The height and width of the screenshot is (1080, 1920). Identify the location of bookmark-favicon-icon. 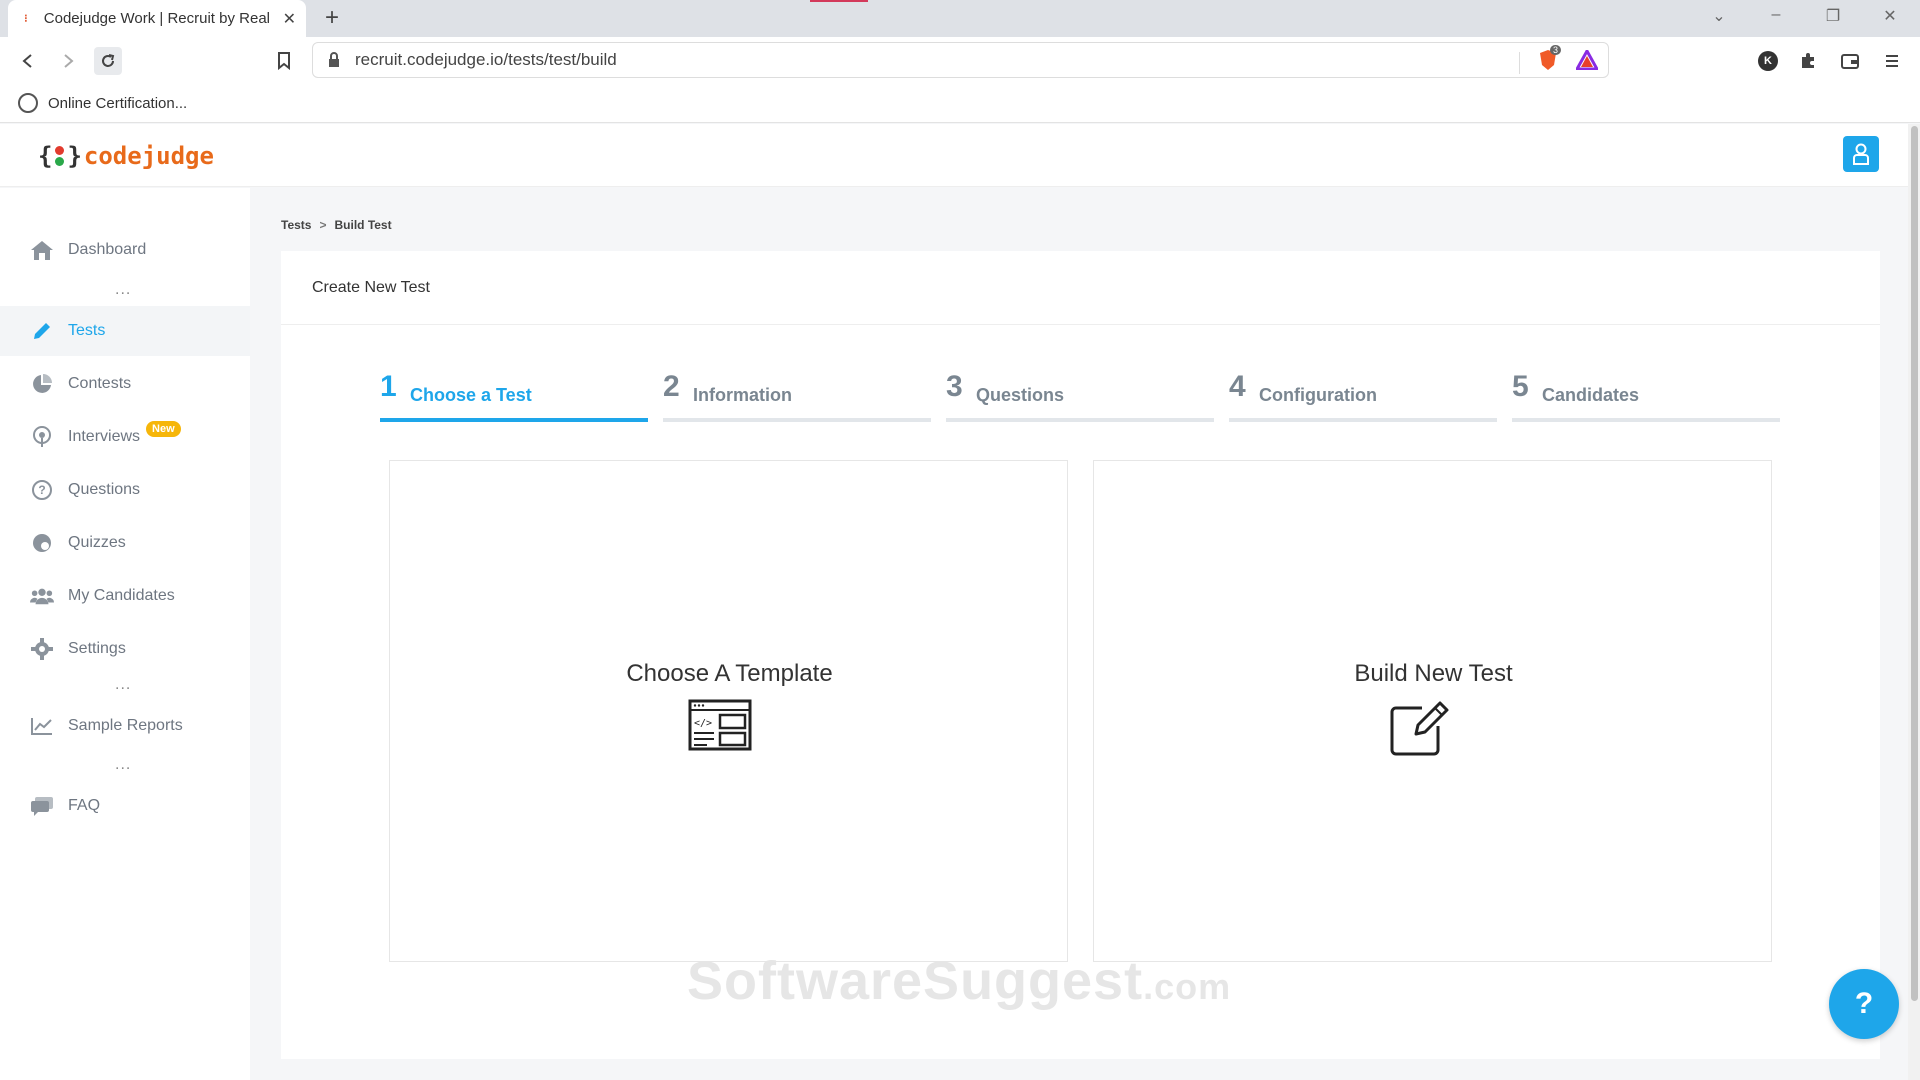
(28, 103).